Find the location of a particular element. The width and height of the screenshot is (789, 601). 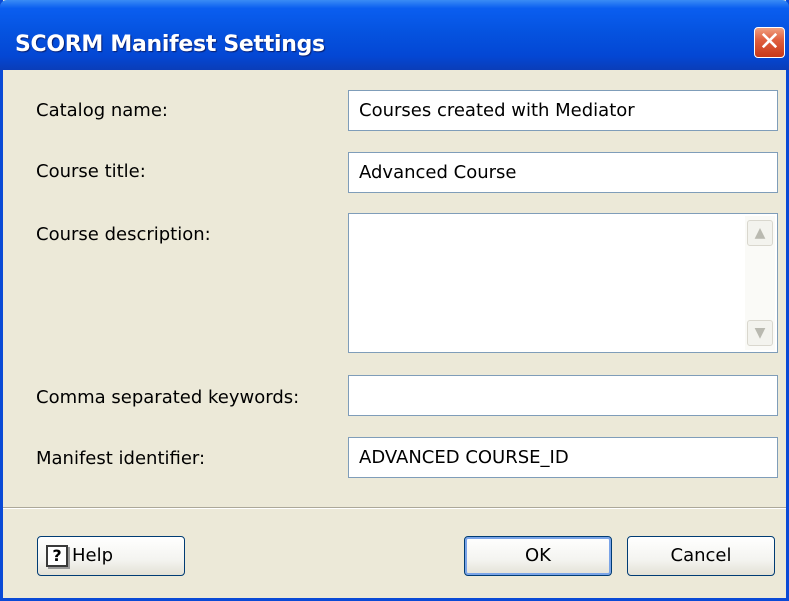

chevron-up-icon: ▲ is located at coordinates (760, 233).